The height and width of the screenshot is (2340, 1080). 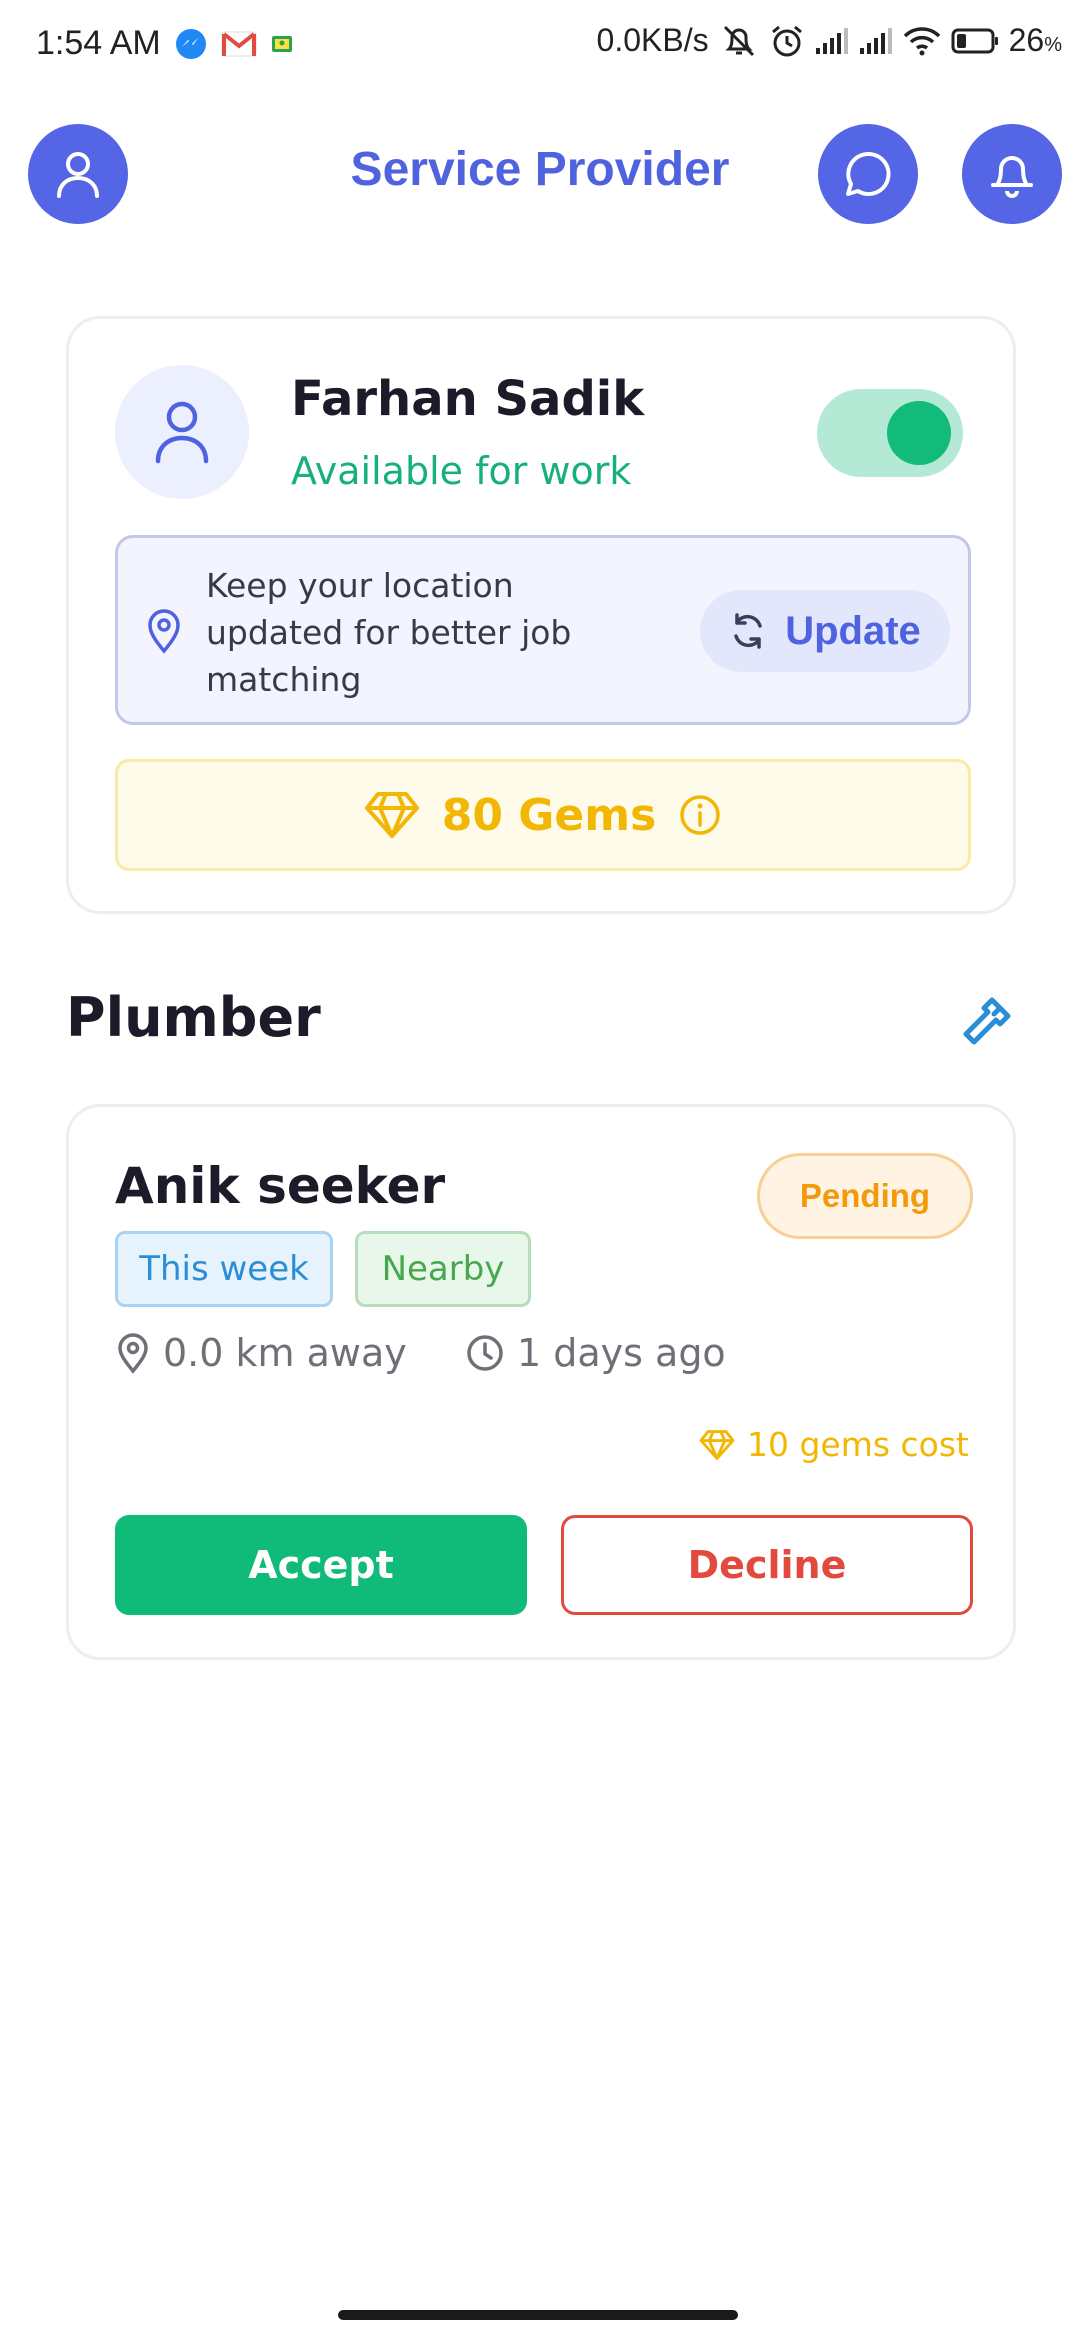 What do you see at coordinates (921, 40) in the screenshot?
I see `wifi-icon` at bounding box center [921, 40].